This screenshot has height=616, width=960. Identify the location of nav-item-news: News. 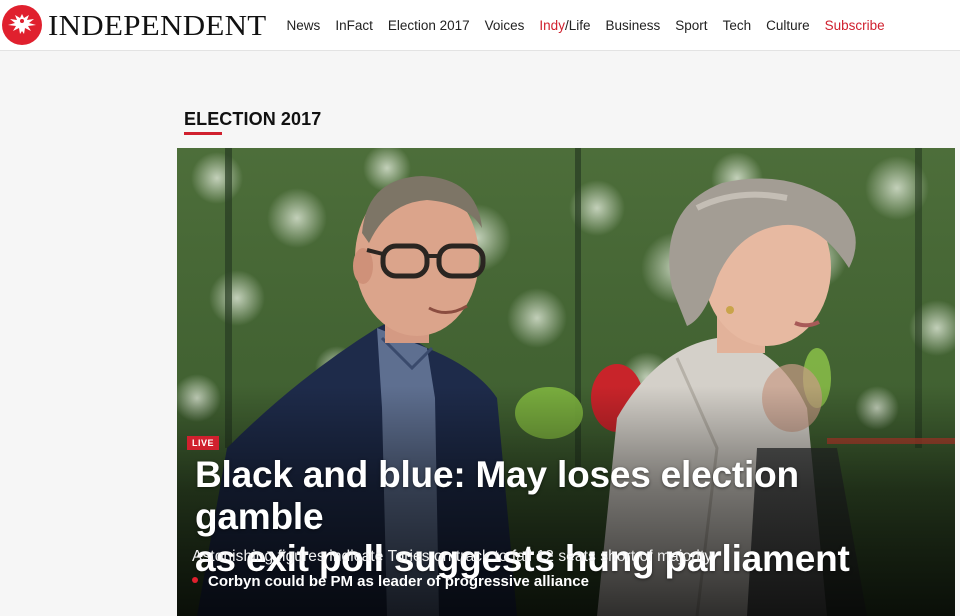
(304, 25).